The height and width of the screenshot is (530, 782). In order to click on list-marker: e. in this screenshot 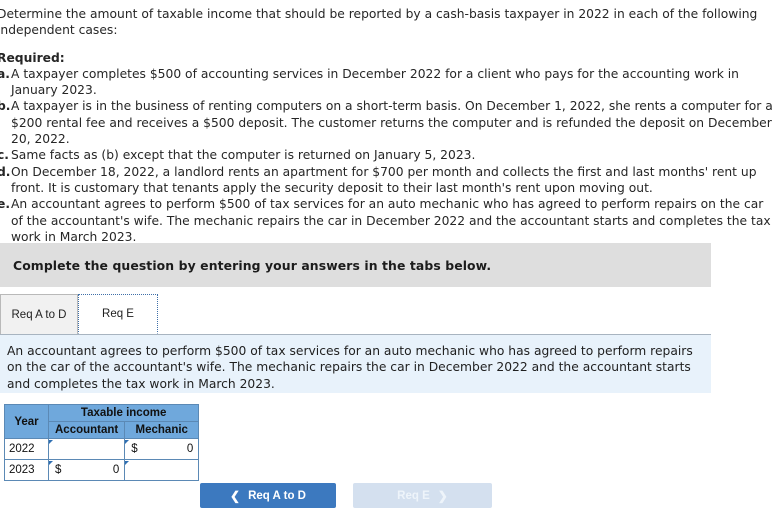, I will do `click(5, 204)`.